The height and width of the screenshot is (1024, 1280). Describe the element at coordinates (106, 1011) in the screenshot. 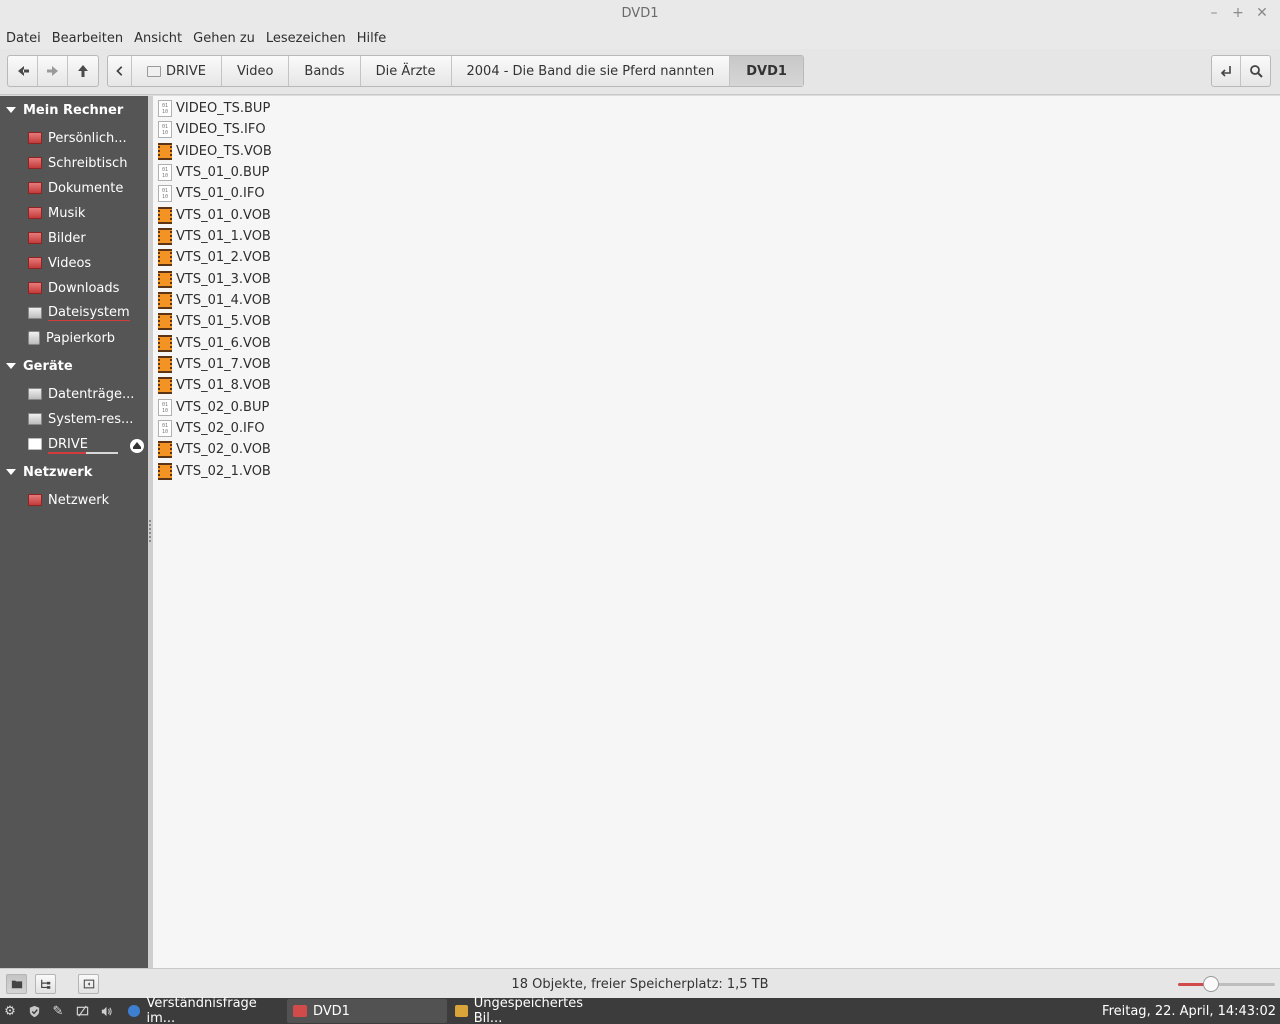

I see `volume-icon` at that location.